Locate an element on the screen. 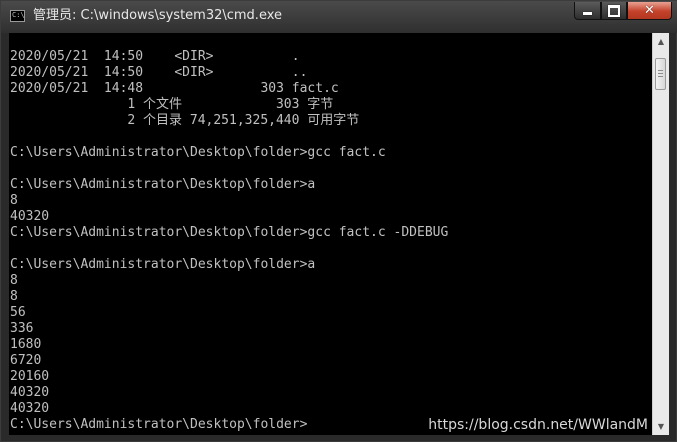  console-line: 2020/05/21 14:48 303 fact.c is located at coordinates (174, 88).